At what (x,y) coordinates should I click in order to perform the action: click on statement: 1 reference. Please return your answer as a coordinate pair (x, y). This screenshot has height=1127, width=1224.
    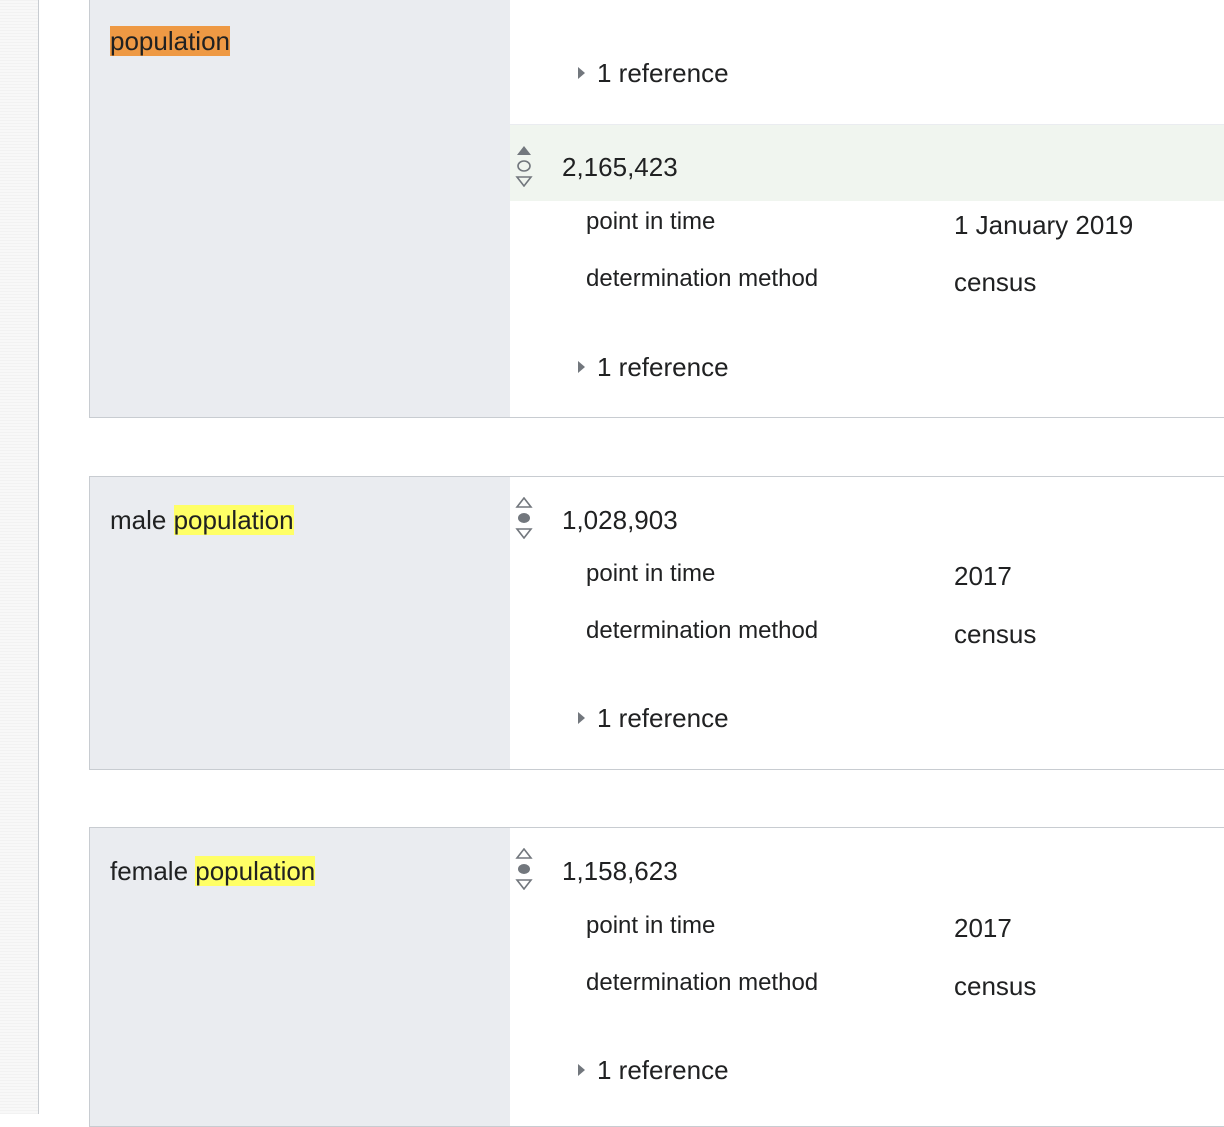
    Looking at the image, I should click on (867, 62).